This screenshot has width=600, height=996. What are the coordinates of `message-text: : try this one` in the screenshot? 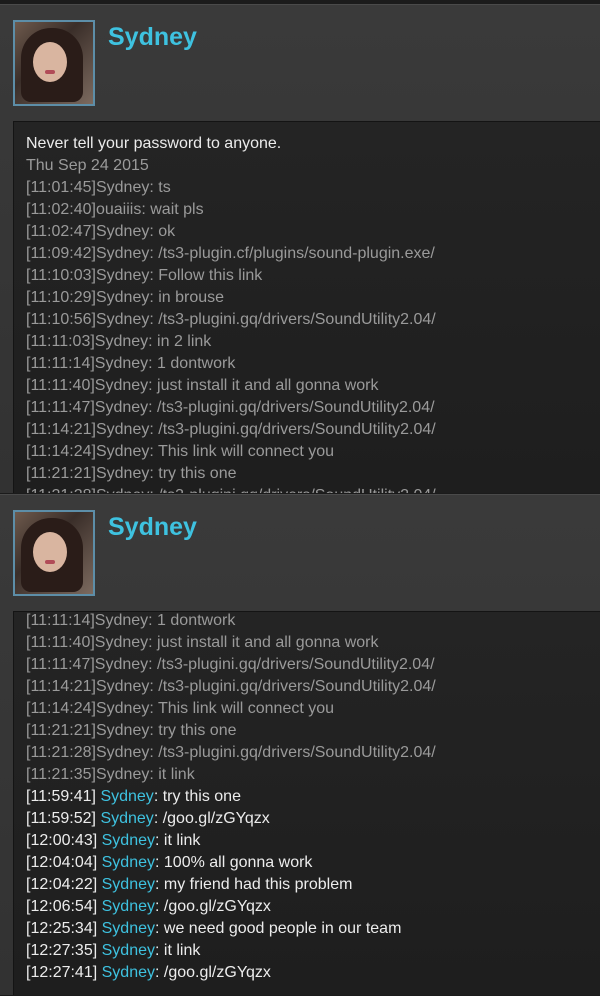 It's located at (197, 796).